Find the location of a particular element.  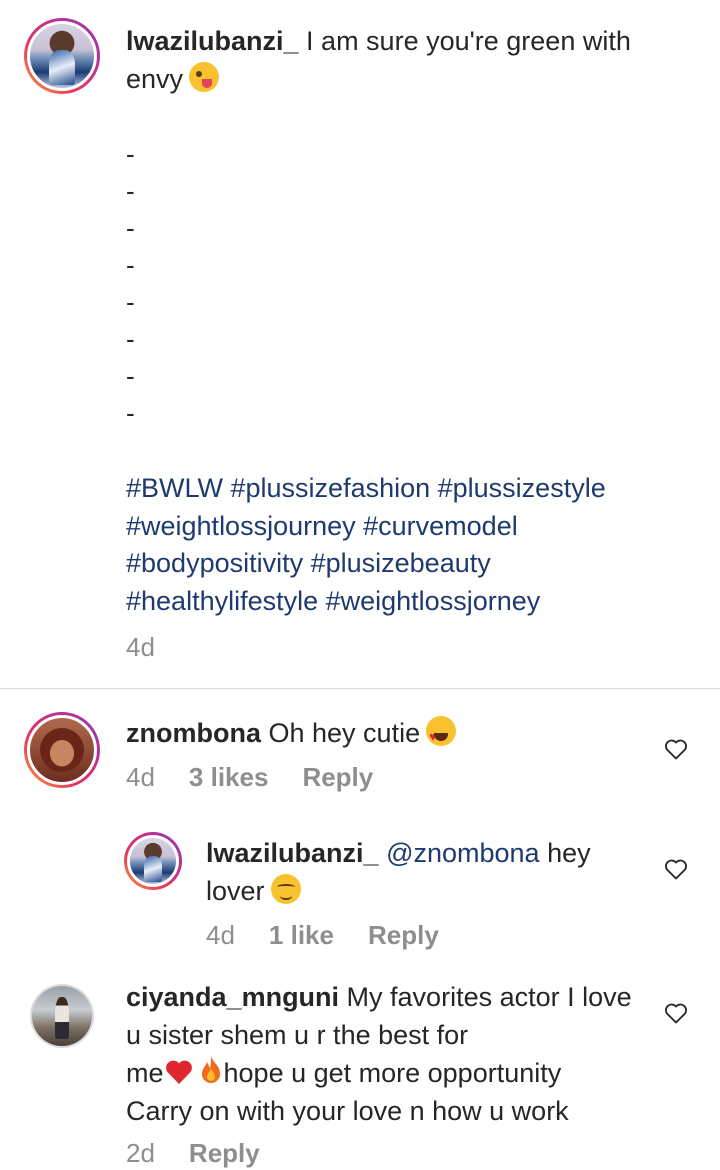

comment-body-line2: u sister shem u r the best for is located at coordinates (297, 1035).